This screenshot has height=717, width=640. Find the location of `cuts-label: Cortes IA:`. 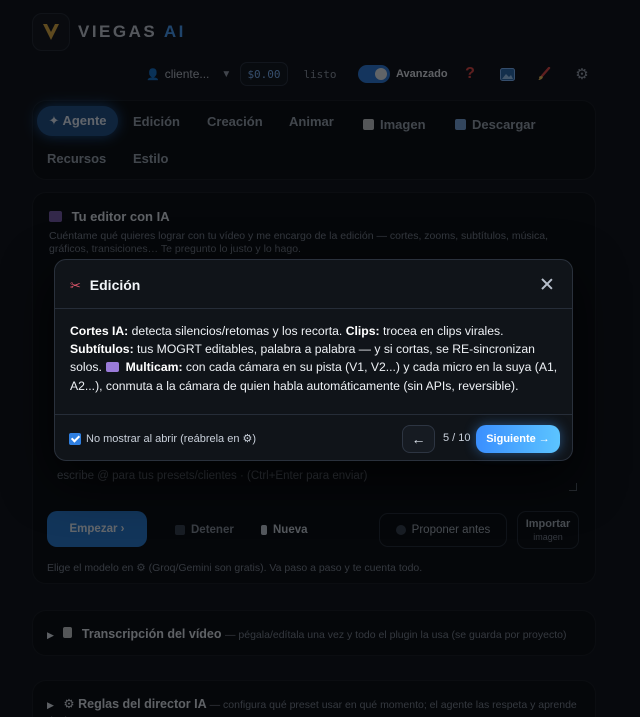

cuts-label: Cortes IA: is located at coordinates (99, 331).